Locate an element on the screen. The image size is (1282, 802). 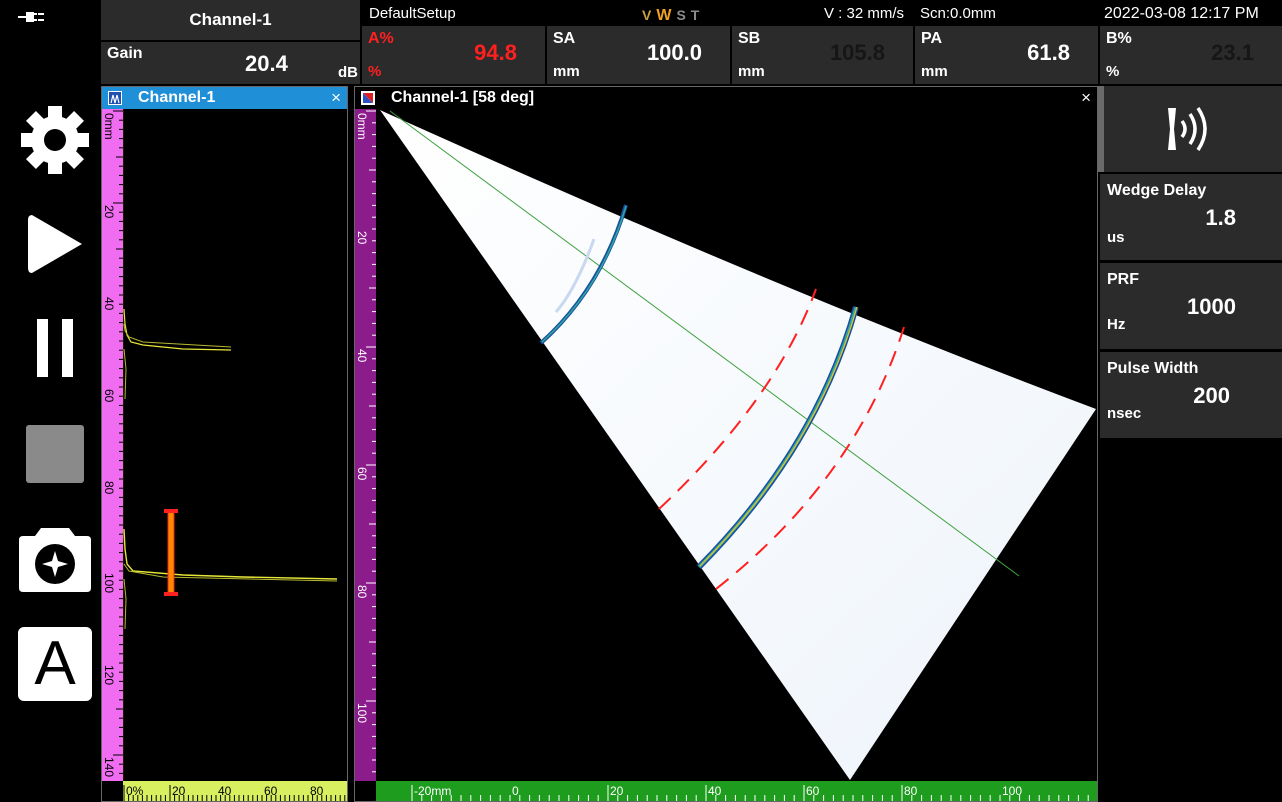
readout-sb-value: 105.8 is located at coordinates (857, 52).